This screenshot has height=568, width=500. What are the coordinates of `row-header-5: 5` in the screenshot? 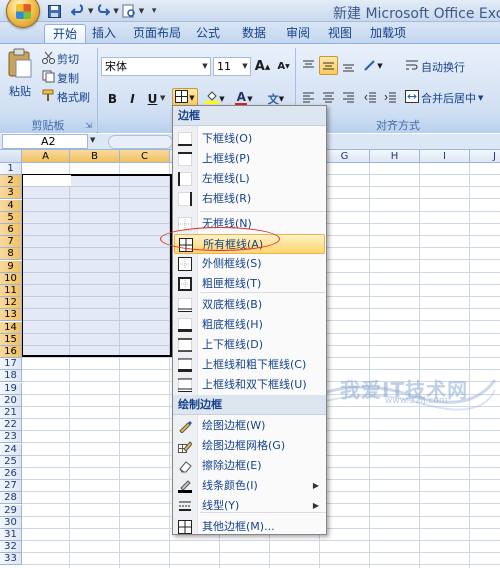 It's located at (11, 217).